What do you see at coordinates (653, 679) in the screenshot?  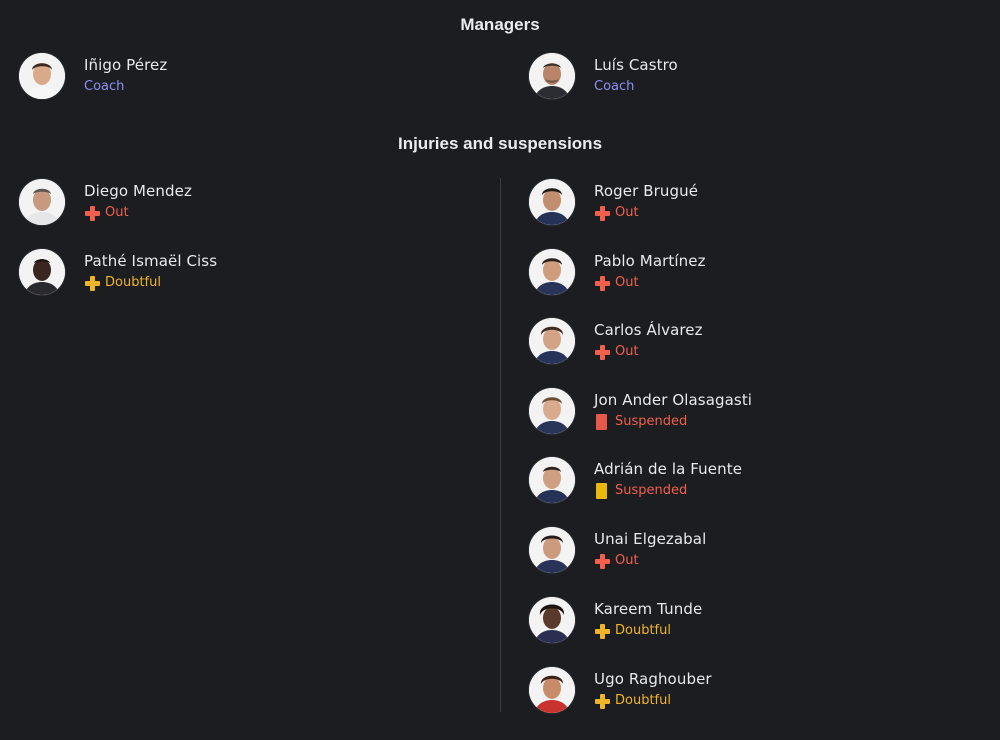 I see `player-name: Ugo Raghouber` at bounding box center [653, 679].